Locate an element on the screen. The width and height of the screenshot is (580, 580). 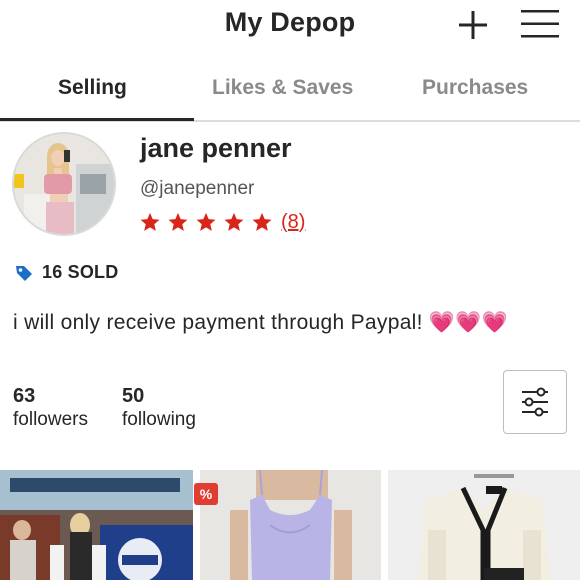
price-tag-icon is located at coordinates (24, 273).